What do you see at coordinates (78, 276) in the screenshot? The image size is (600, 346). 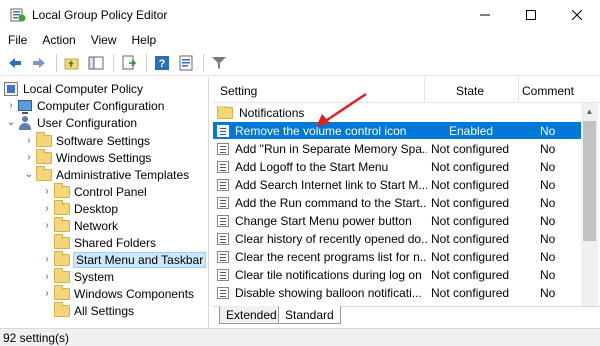 I see `tree-item-system: › System` at bounding box center [78, 276].